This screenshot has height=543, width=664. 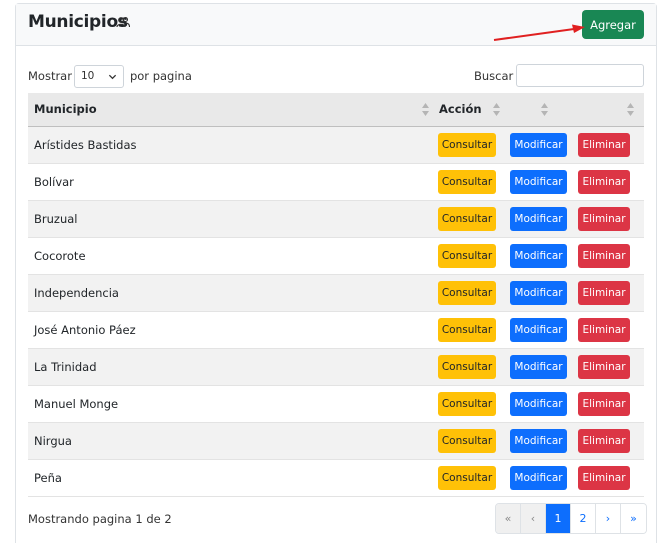 What do you see at coordinates (336, 440) in the screenshot?
I see `table-row: Nirgua Consultar Modificar Eliminar` at bounding box center [336, 440].